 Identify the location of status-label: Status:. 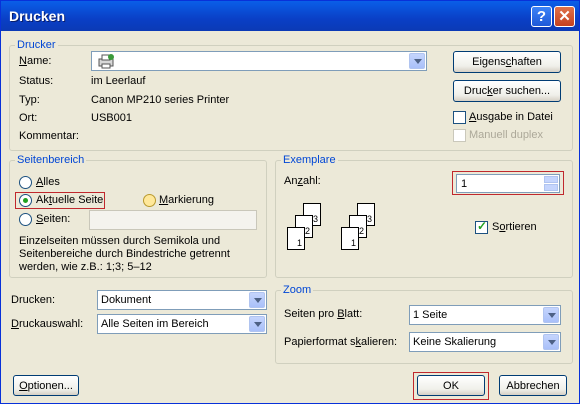
(36, 81).